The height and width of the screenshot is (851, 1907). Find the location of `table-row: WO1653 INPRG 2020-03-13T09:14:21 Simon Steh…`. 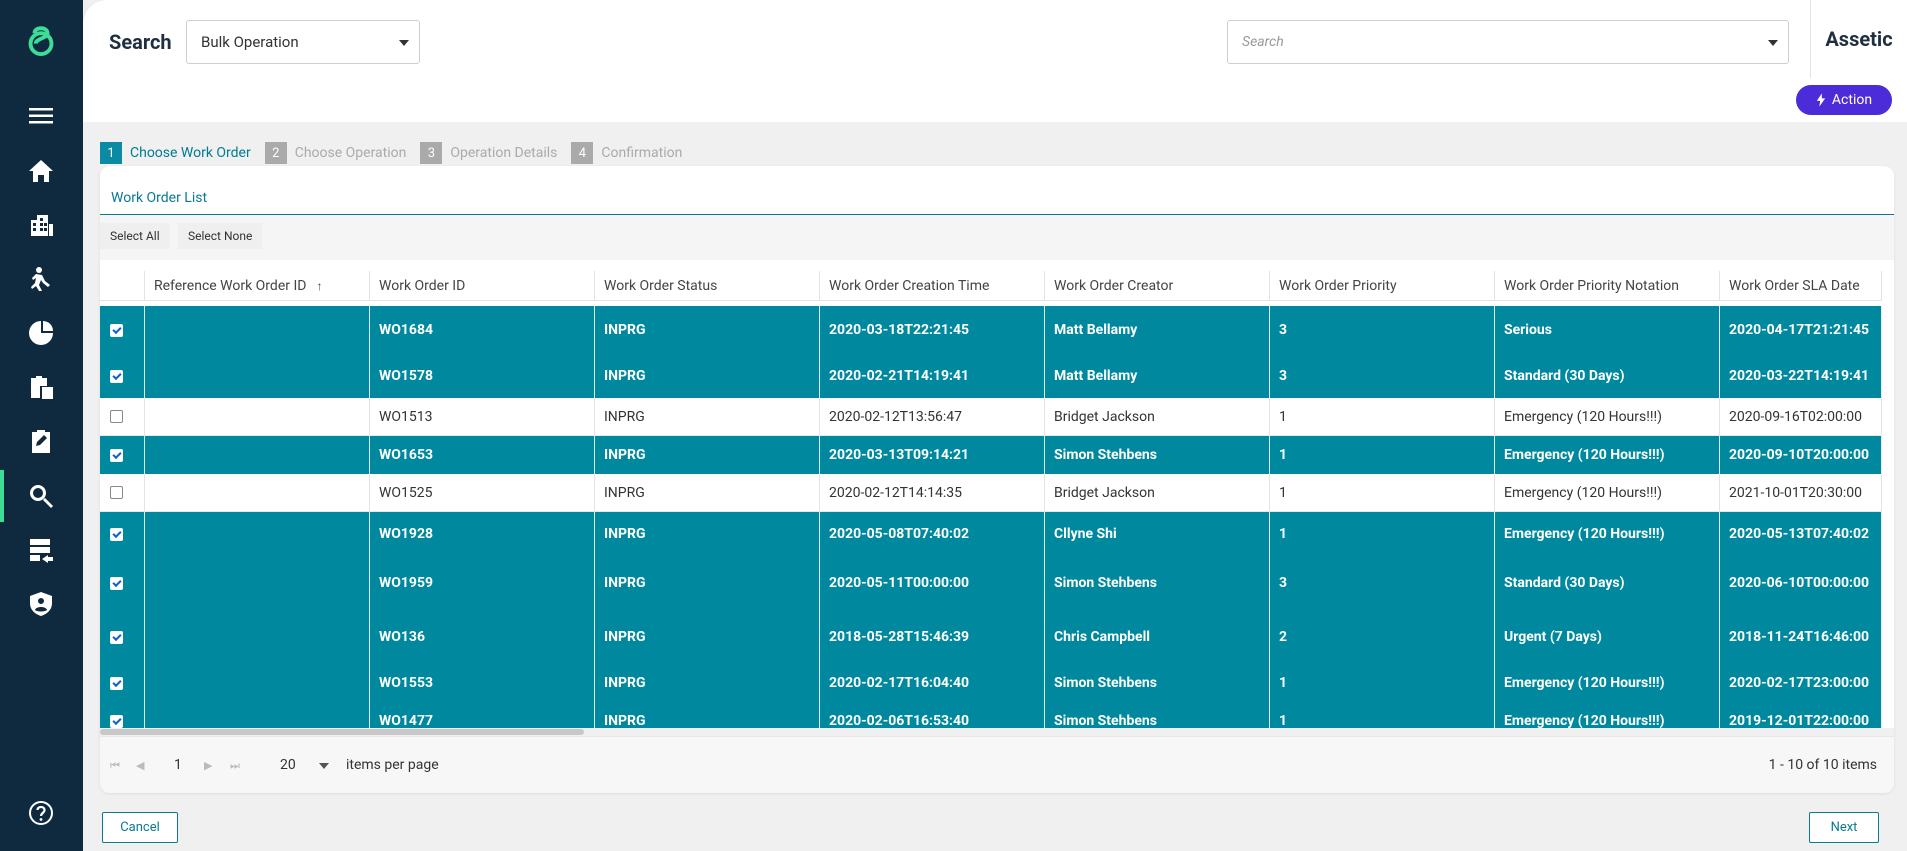

table-row: WO1653 INPRG 2020-03-13T09:14:21 Simon Steh… is located at coordinates (991, 455).